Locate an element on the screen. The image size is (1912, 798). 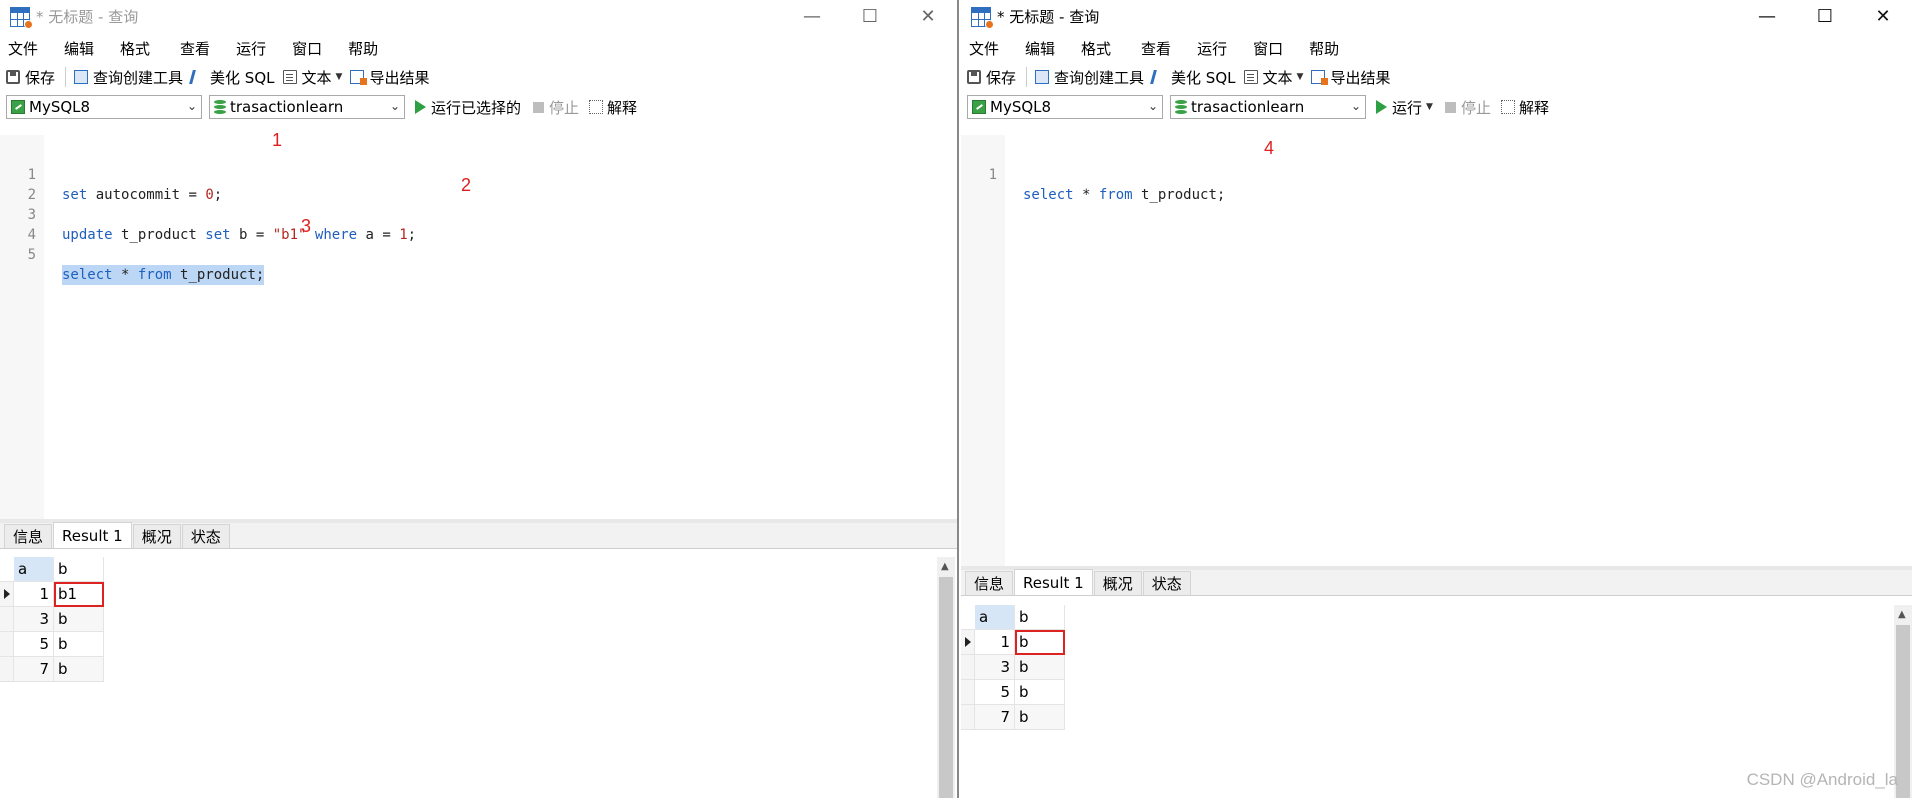
result-grid: a b 1 b 3 b 5 b 7 b is located at coordinates (1013, 667).